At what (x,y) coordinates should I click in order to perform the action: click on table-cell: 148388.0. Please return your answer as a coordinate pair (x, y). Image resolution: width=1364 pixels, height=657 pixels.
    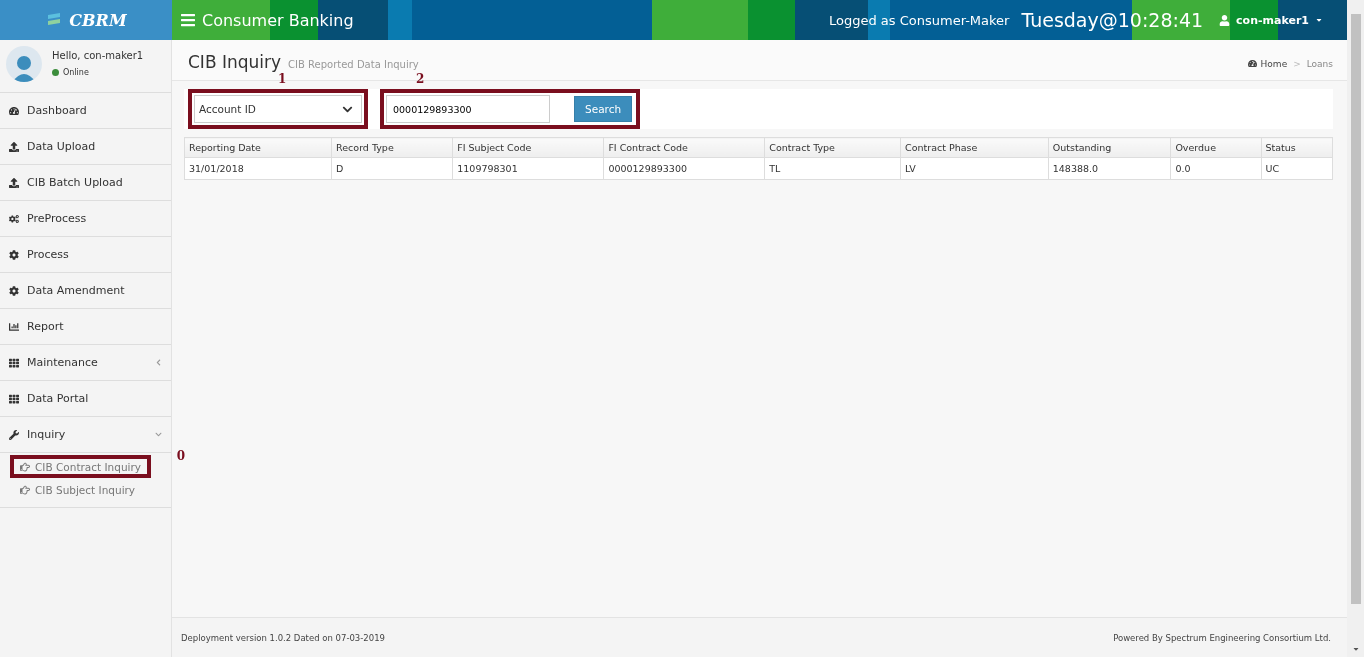
    Looking at the image, I should click on (1109, 168).